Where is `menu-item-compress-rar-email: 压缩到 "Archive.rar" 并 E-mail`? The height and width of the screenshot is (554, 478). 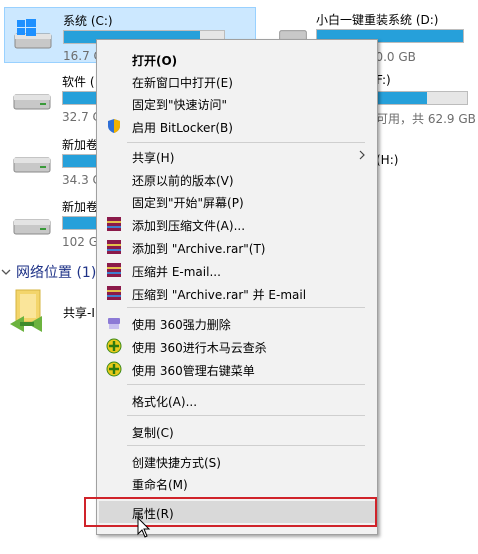 menu-item-compress-rar-email: 压缩到 "Archive.rar" 并 E-mail is located at coordinates (237, 293).